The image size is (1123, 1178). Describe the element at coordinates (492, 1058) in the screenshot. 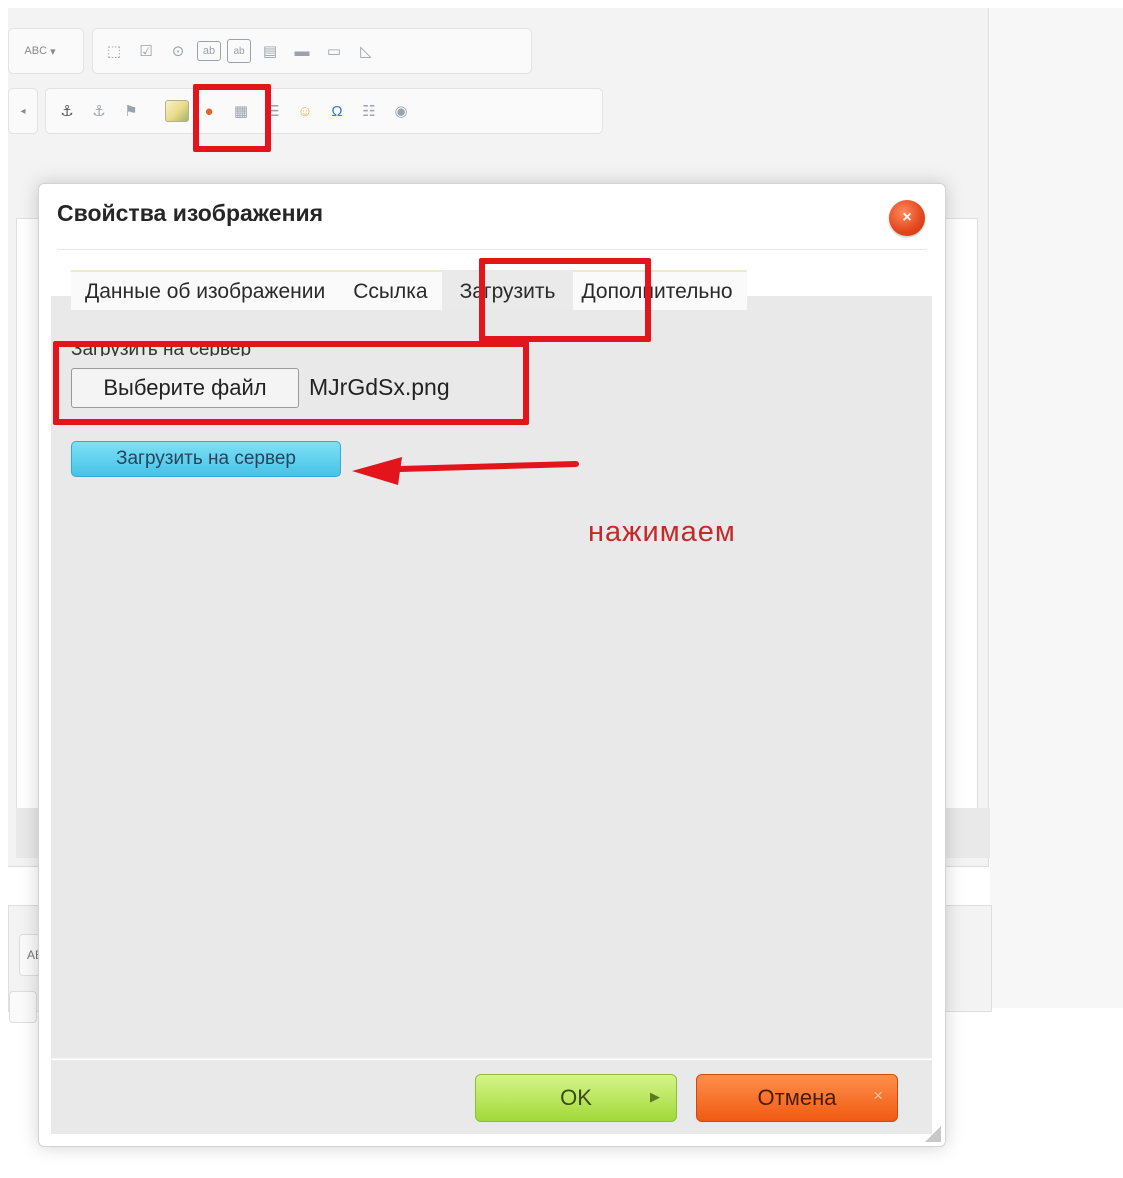

I see `footer-divider` at that location.